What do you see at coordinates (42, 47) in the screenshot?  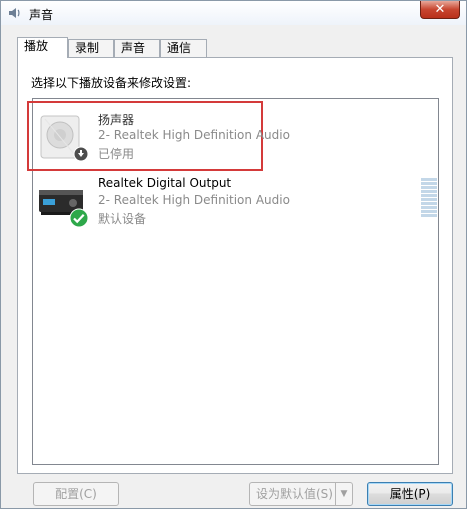 I see `tab-playback: 播放` at bounding box center [42, 47].